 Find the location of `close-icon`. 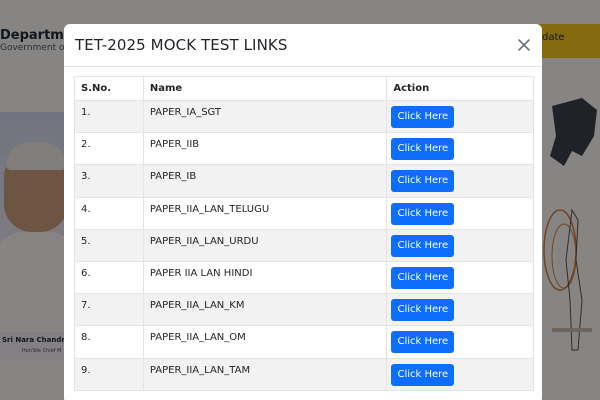

close-icon is located at coordinates (524, 45).